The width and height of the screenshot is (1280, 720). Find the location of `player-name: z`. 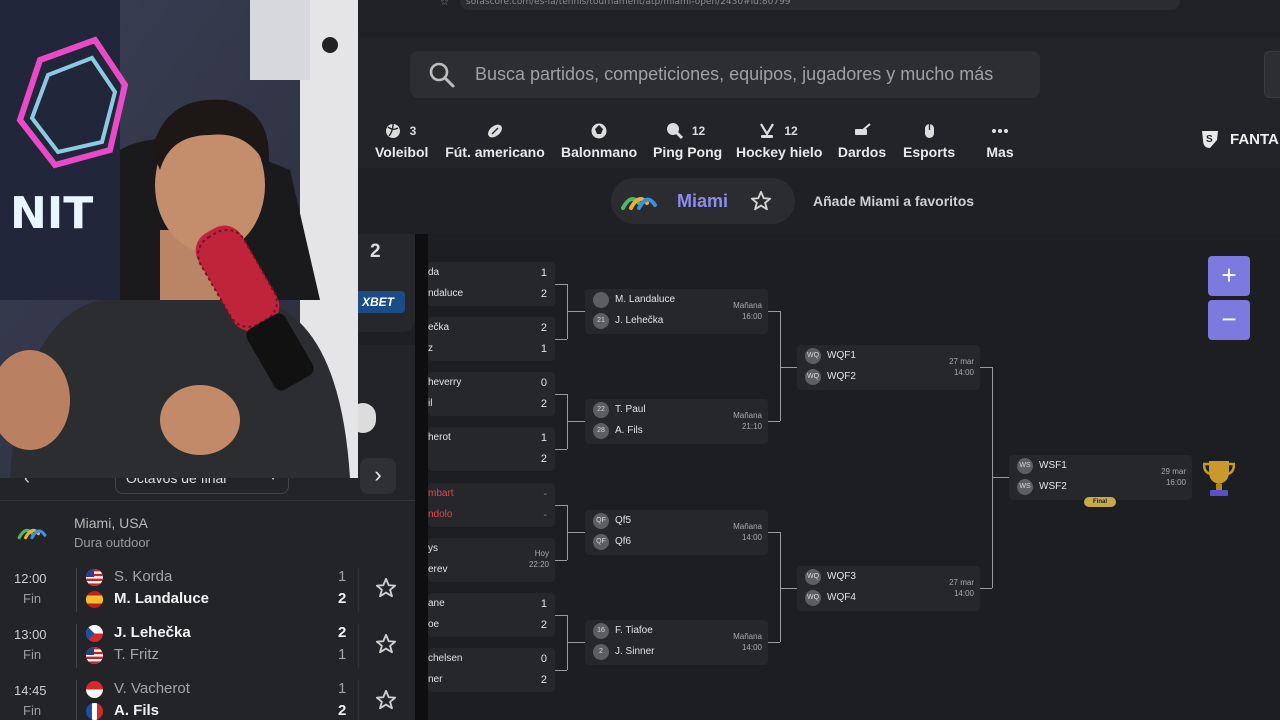

player-name: z is located at coordinates (430, 348).